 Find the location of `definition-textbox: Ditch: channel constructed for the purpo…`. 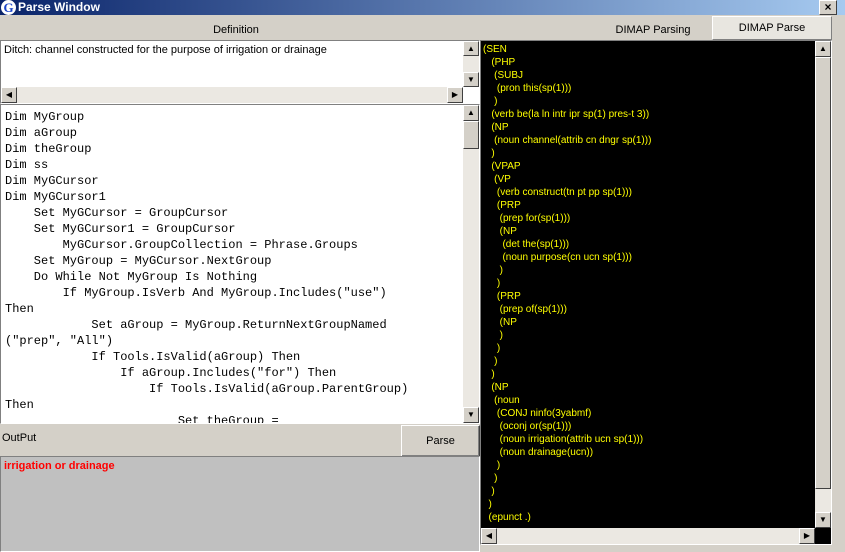

definition-textbox: Ditch: channel constructed for the purpo… is located at coordinates (240, 72).